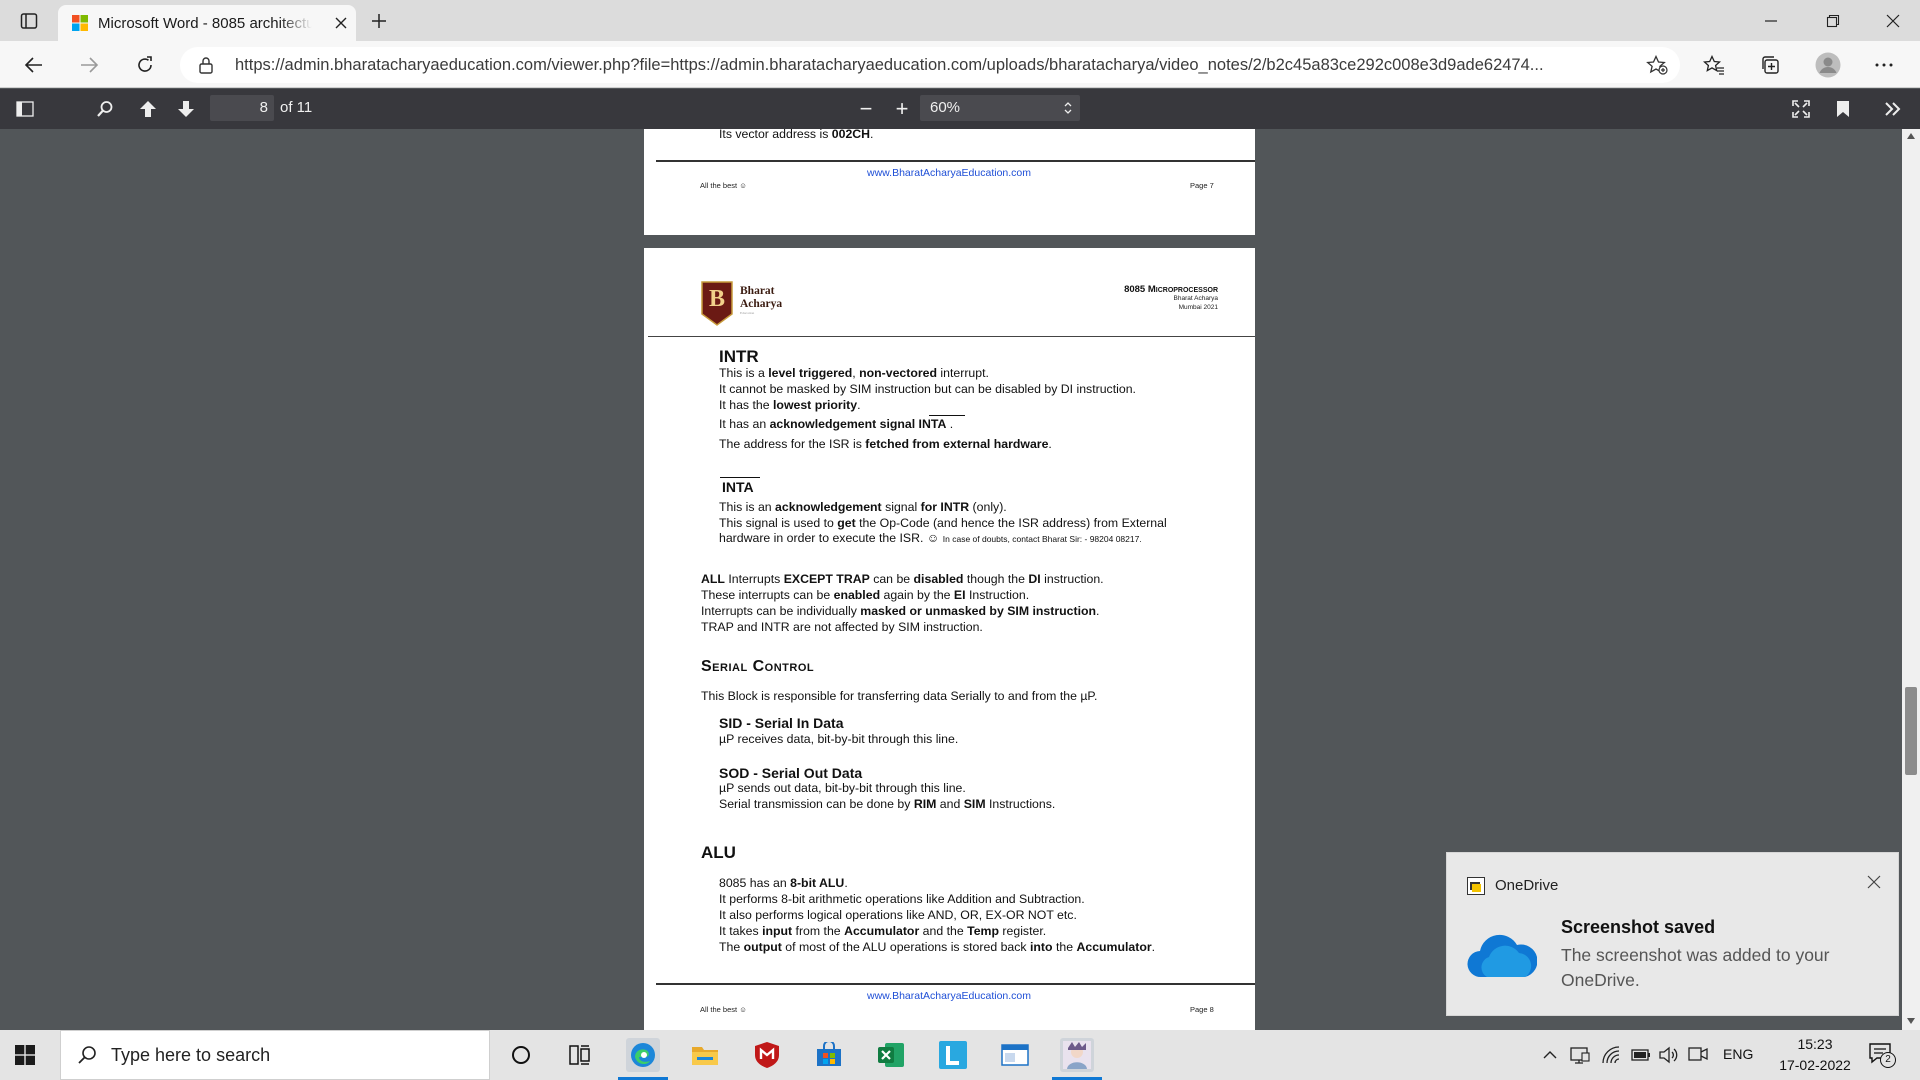  I want to click on tools-chevron-icon, so click(1893, 109).